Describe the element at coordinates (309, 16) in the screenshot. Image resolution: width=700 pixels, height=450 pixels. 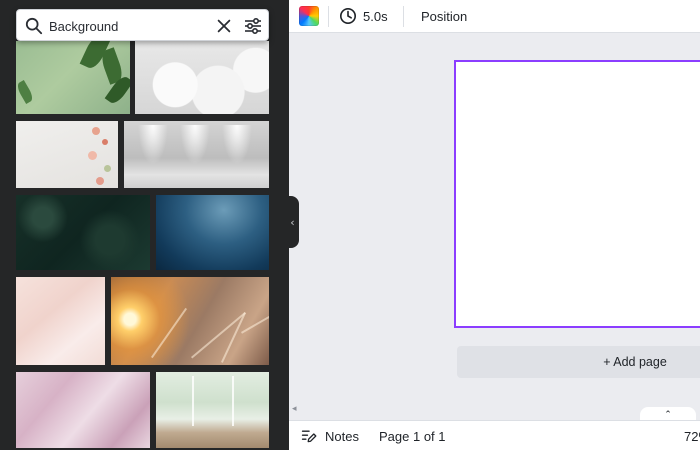
I see `color-palette-icon` at that location.